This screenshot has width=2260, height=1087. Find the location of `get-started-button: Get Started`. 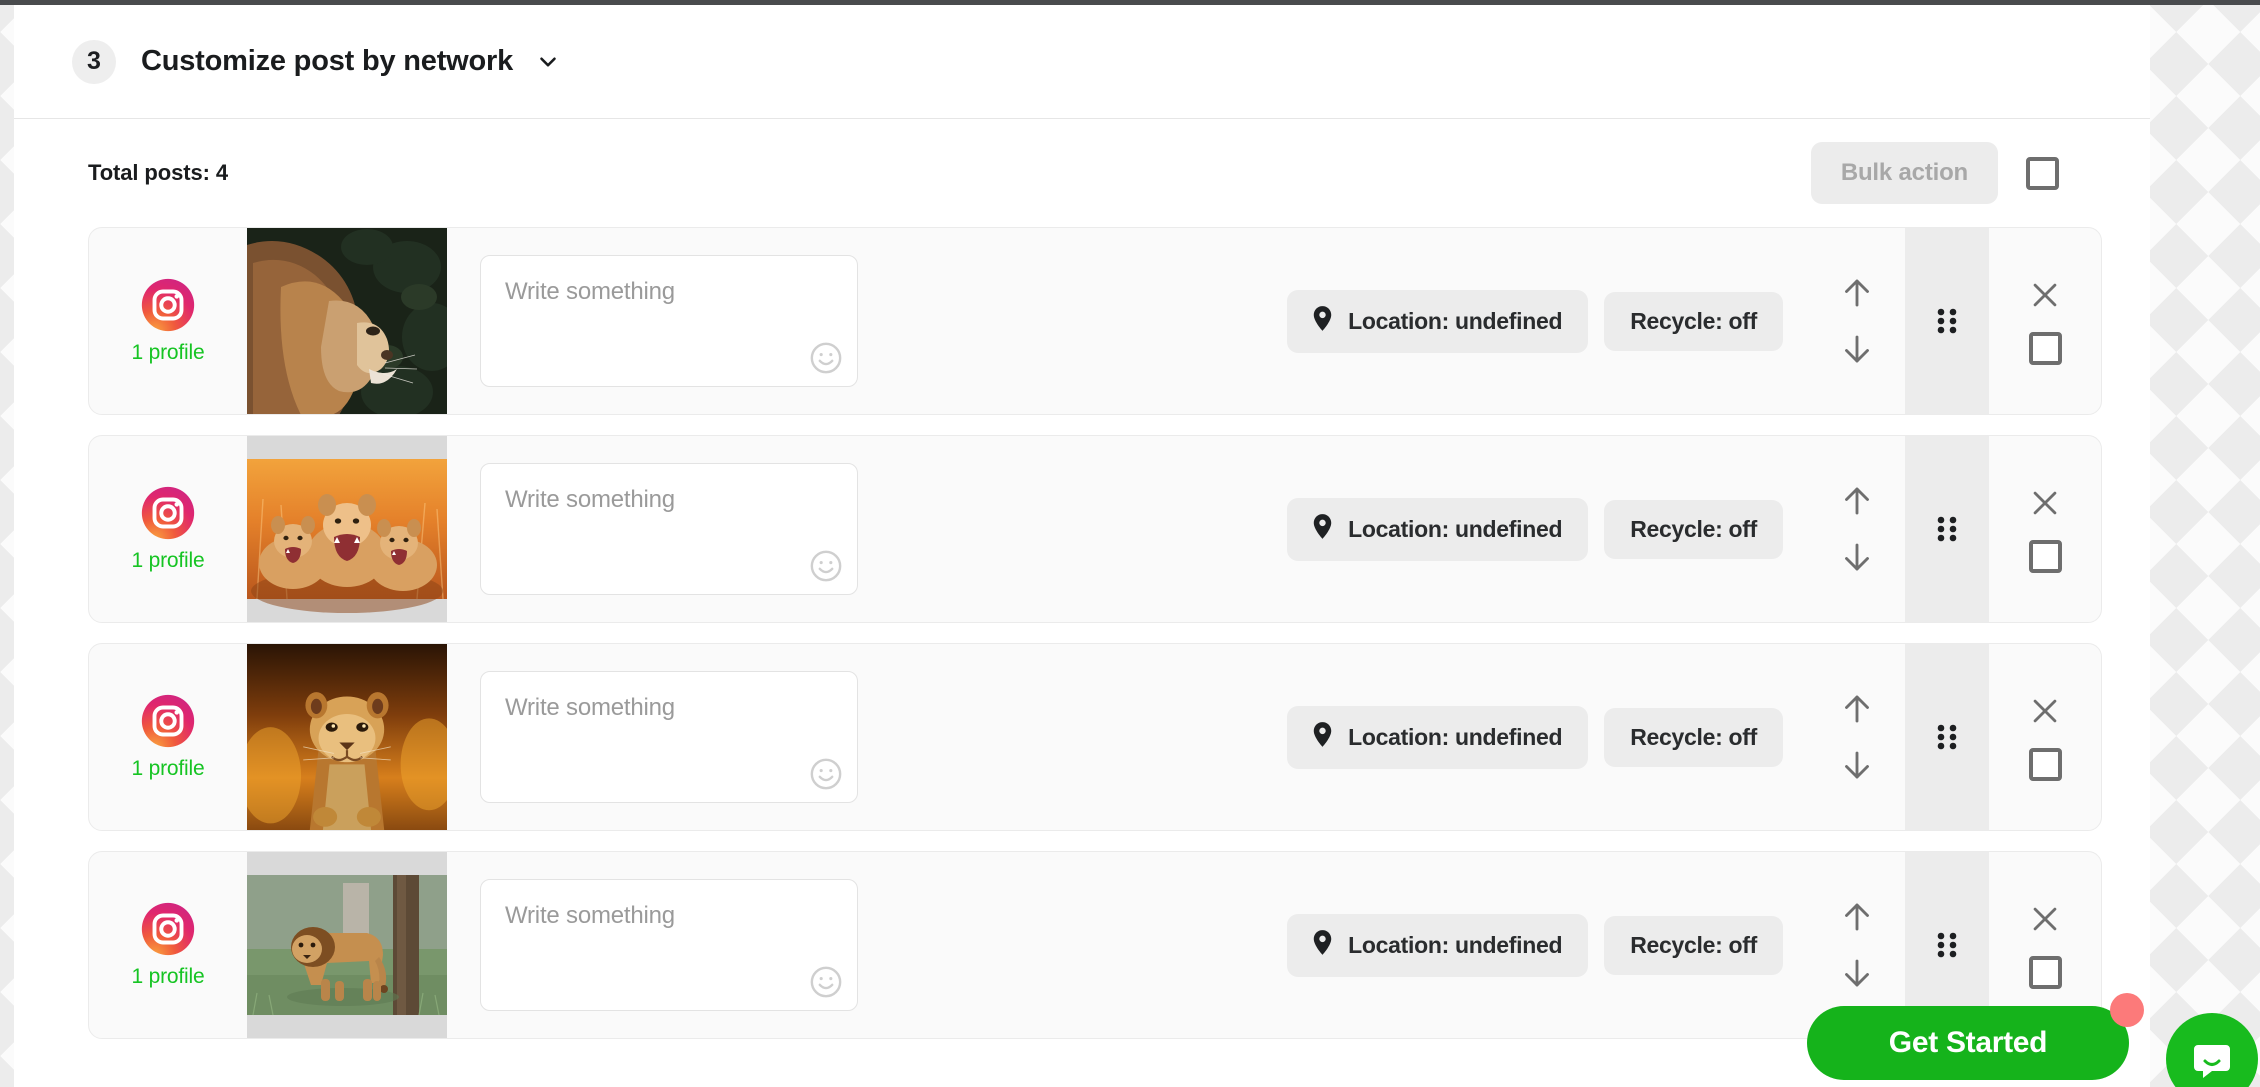

get-started-button: Get Started is located at coordinates (1968, 1043).